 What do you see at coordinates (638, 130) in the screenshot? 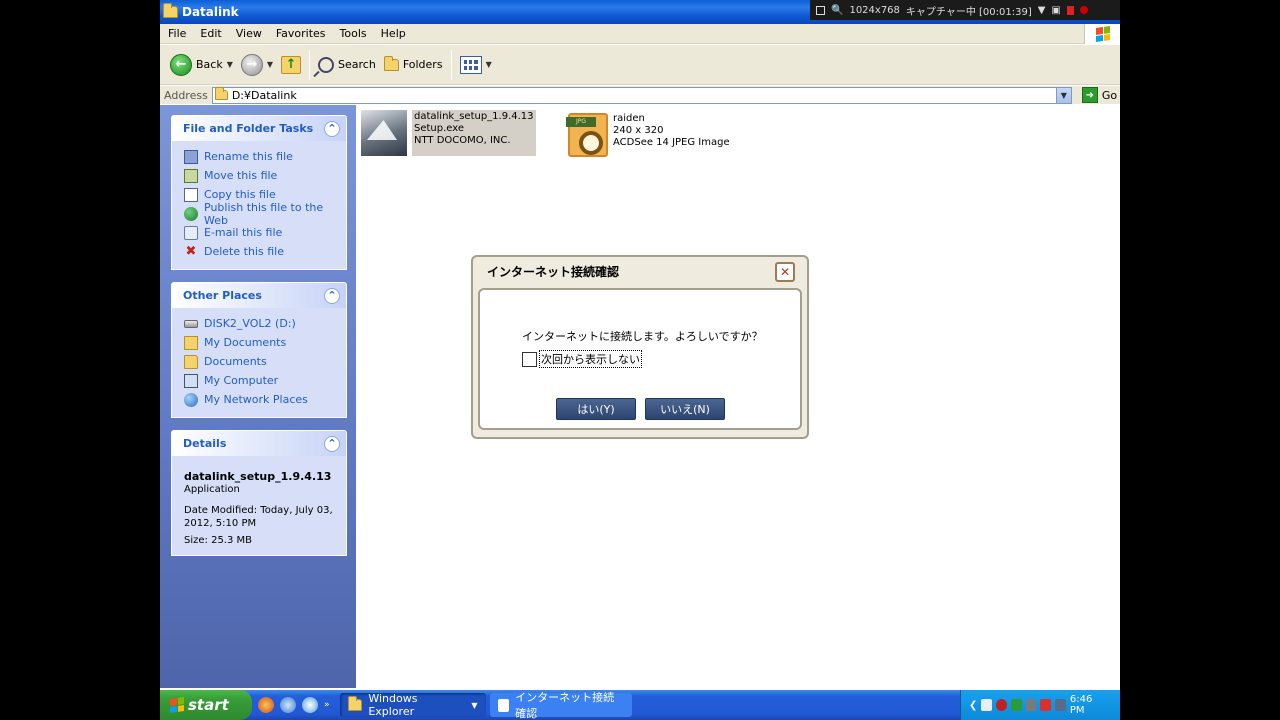
I see `file-dimensions: 240 x 320` at bounding box center [638, 130].